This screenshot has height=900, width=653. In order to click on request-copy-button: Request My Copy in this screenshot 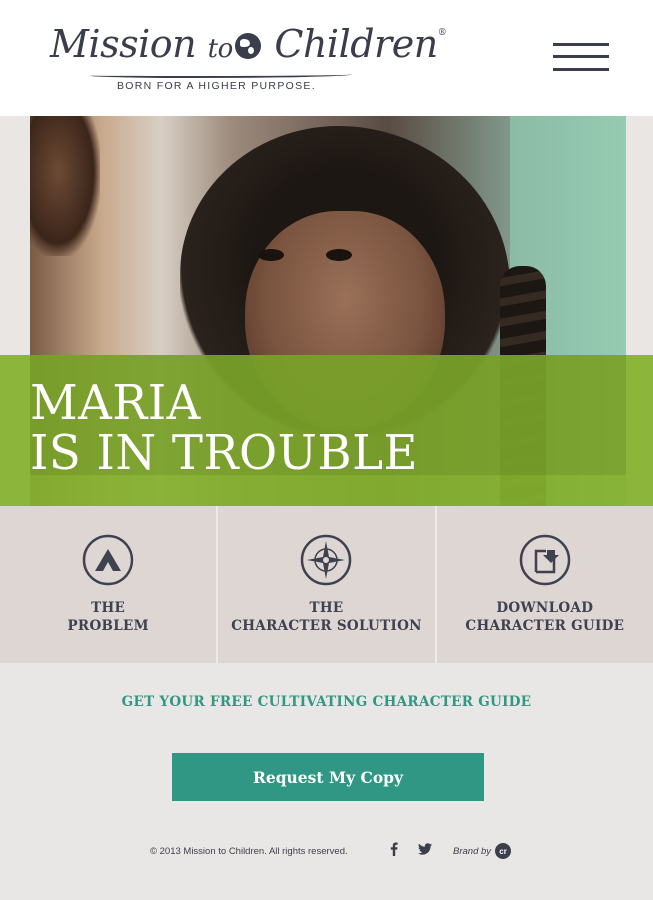, I will do `click(328, 777)`.